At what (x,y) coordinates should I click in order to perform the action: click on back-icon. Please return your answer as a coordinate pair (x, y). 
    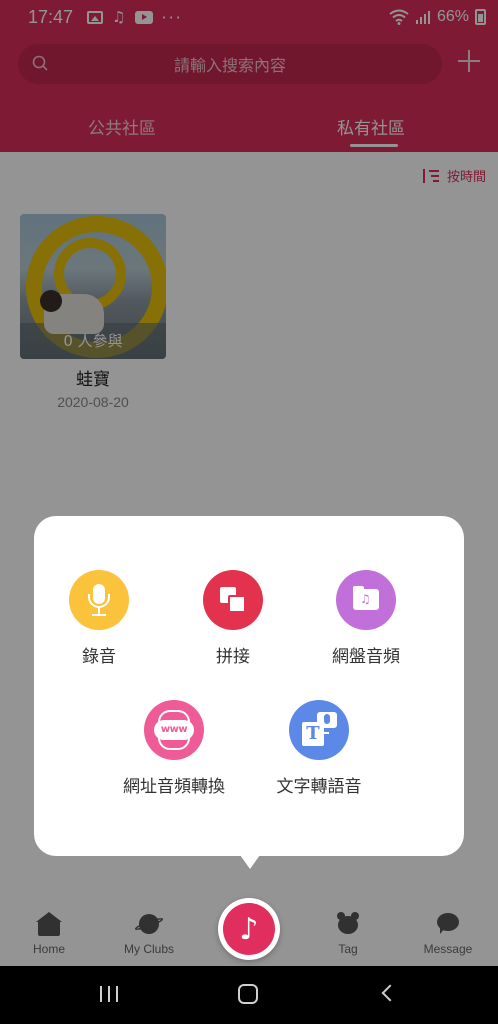
    Looking at the image, I should click on (390, 993).